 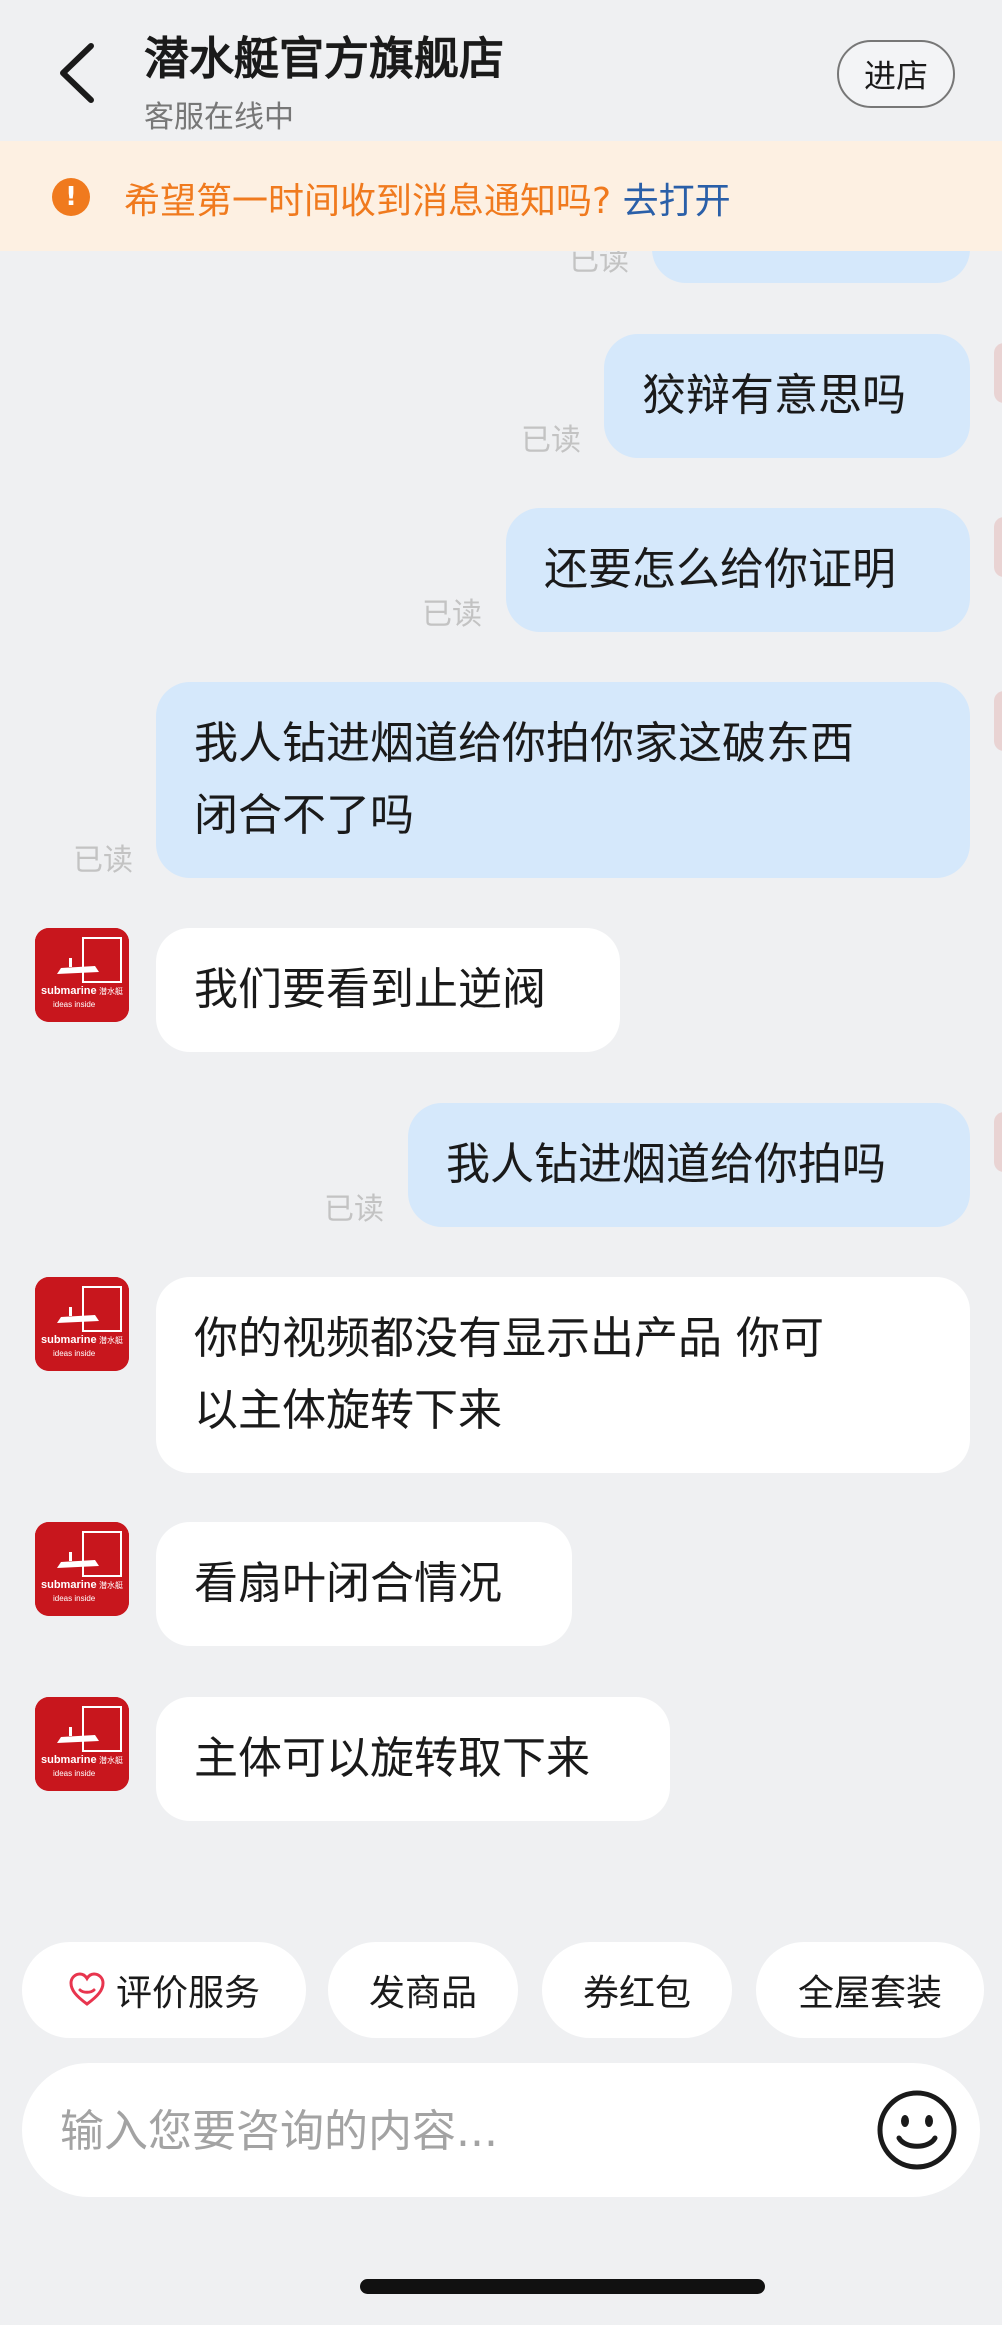 I want to click on send-product-button: 发商品, so click(x=423, y=1990).